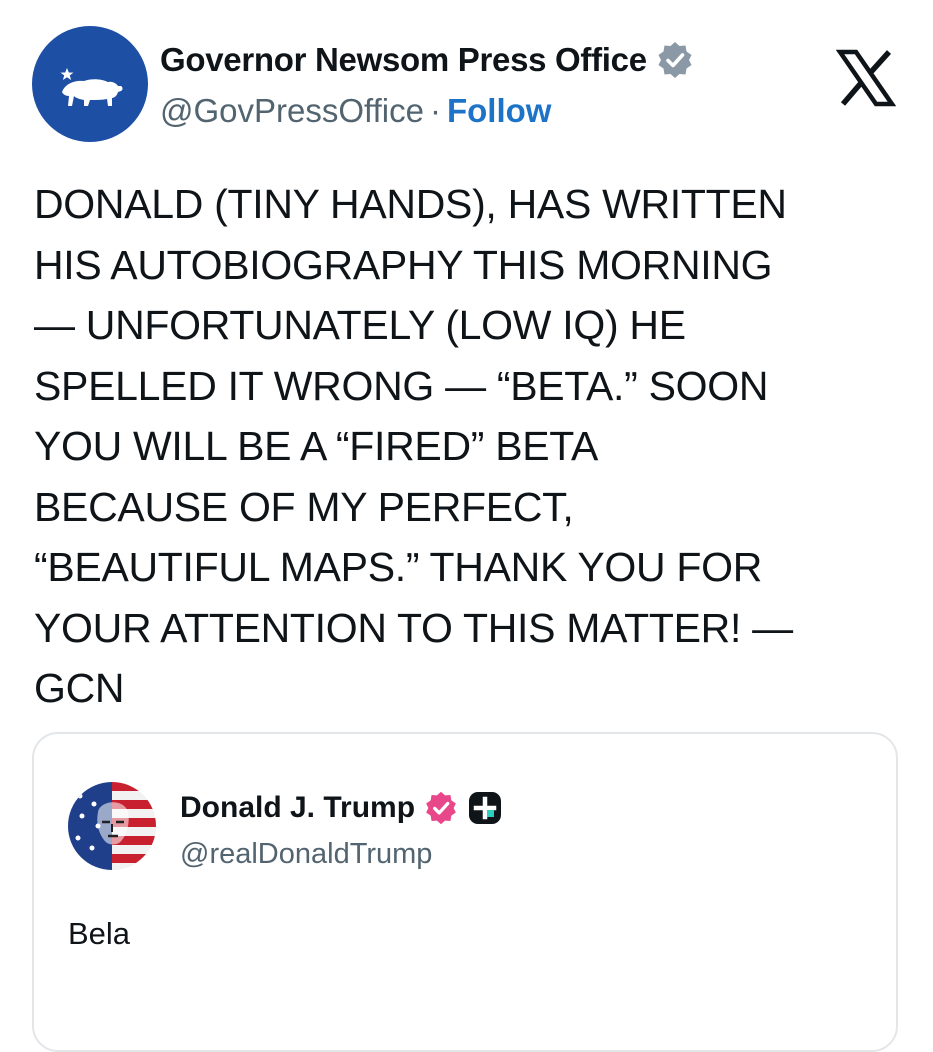 The width and height of the screenshot is (933, 1052). Describe the element at coordinates (398, 567) in the screenshot. I see `post-text-line: “BEAUTIFUL MAPS.” THANK YOU FOR` at that location.